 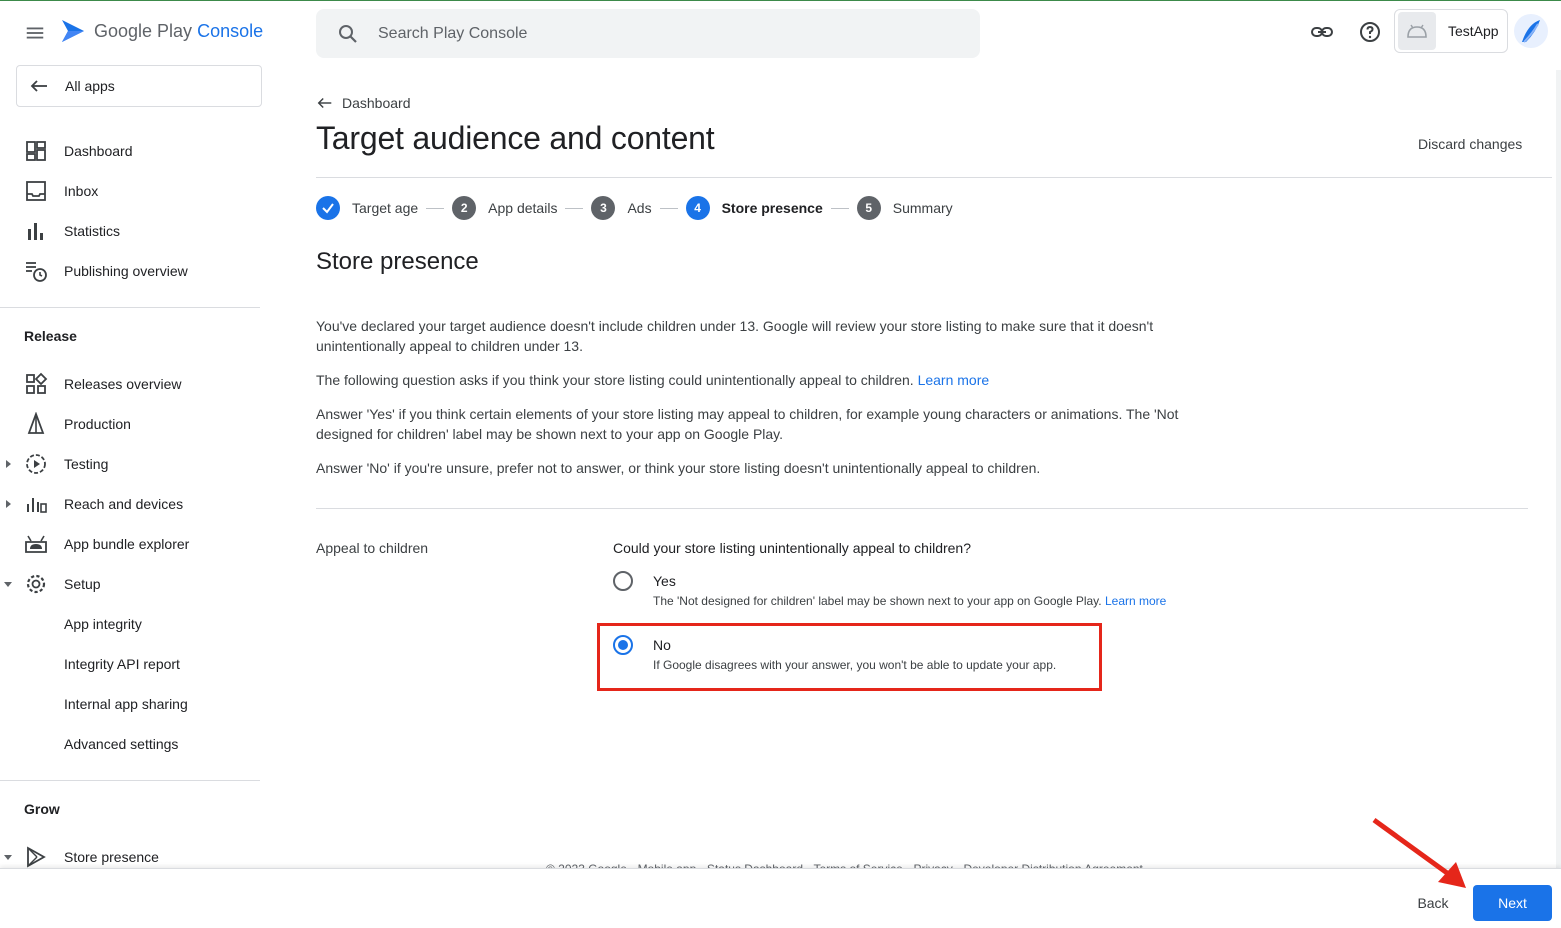 What do you see at coordinates (35, 33) in the screenshot?
I see `menu-icon` at bounding box center [35, 33].